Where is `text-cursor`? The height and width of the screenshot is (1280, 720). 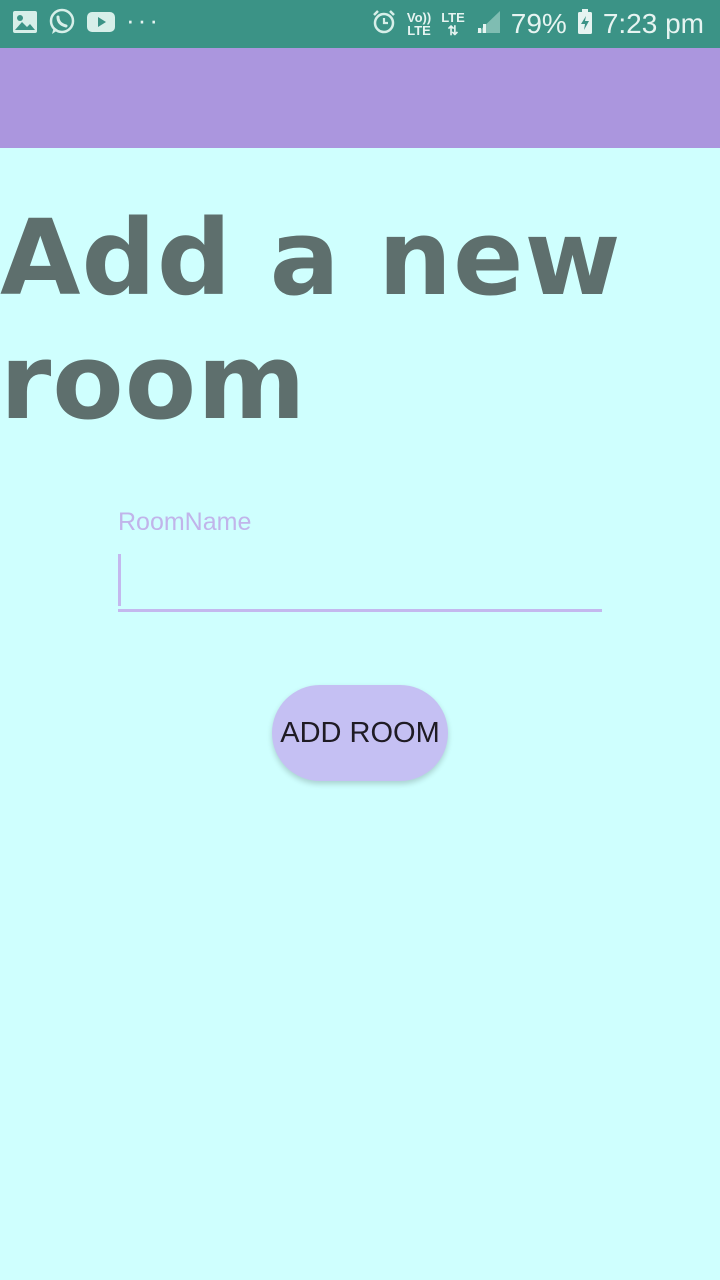
text-cursor is located at coordinates (119, 580).